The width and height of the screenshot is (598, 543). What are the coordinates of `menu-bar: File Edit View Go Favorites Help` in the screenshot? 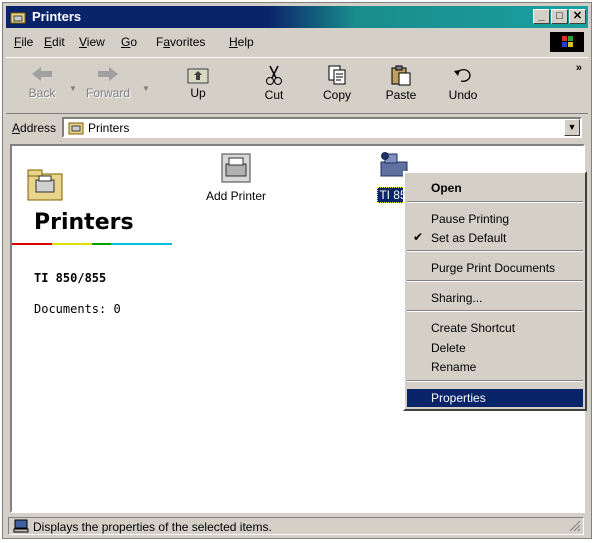 It's located at (297, 42).